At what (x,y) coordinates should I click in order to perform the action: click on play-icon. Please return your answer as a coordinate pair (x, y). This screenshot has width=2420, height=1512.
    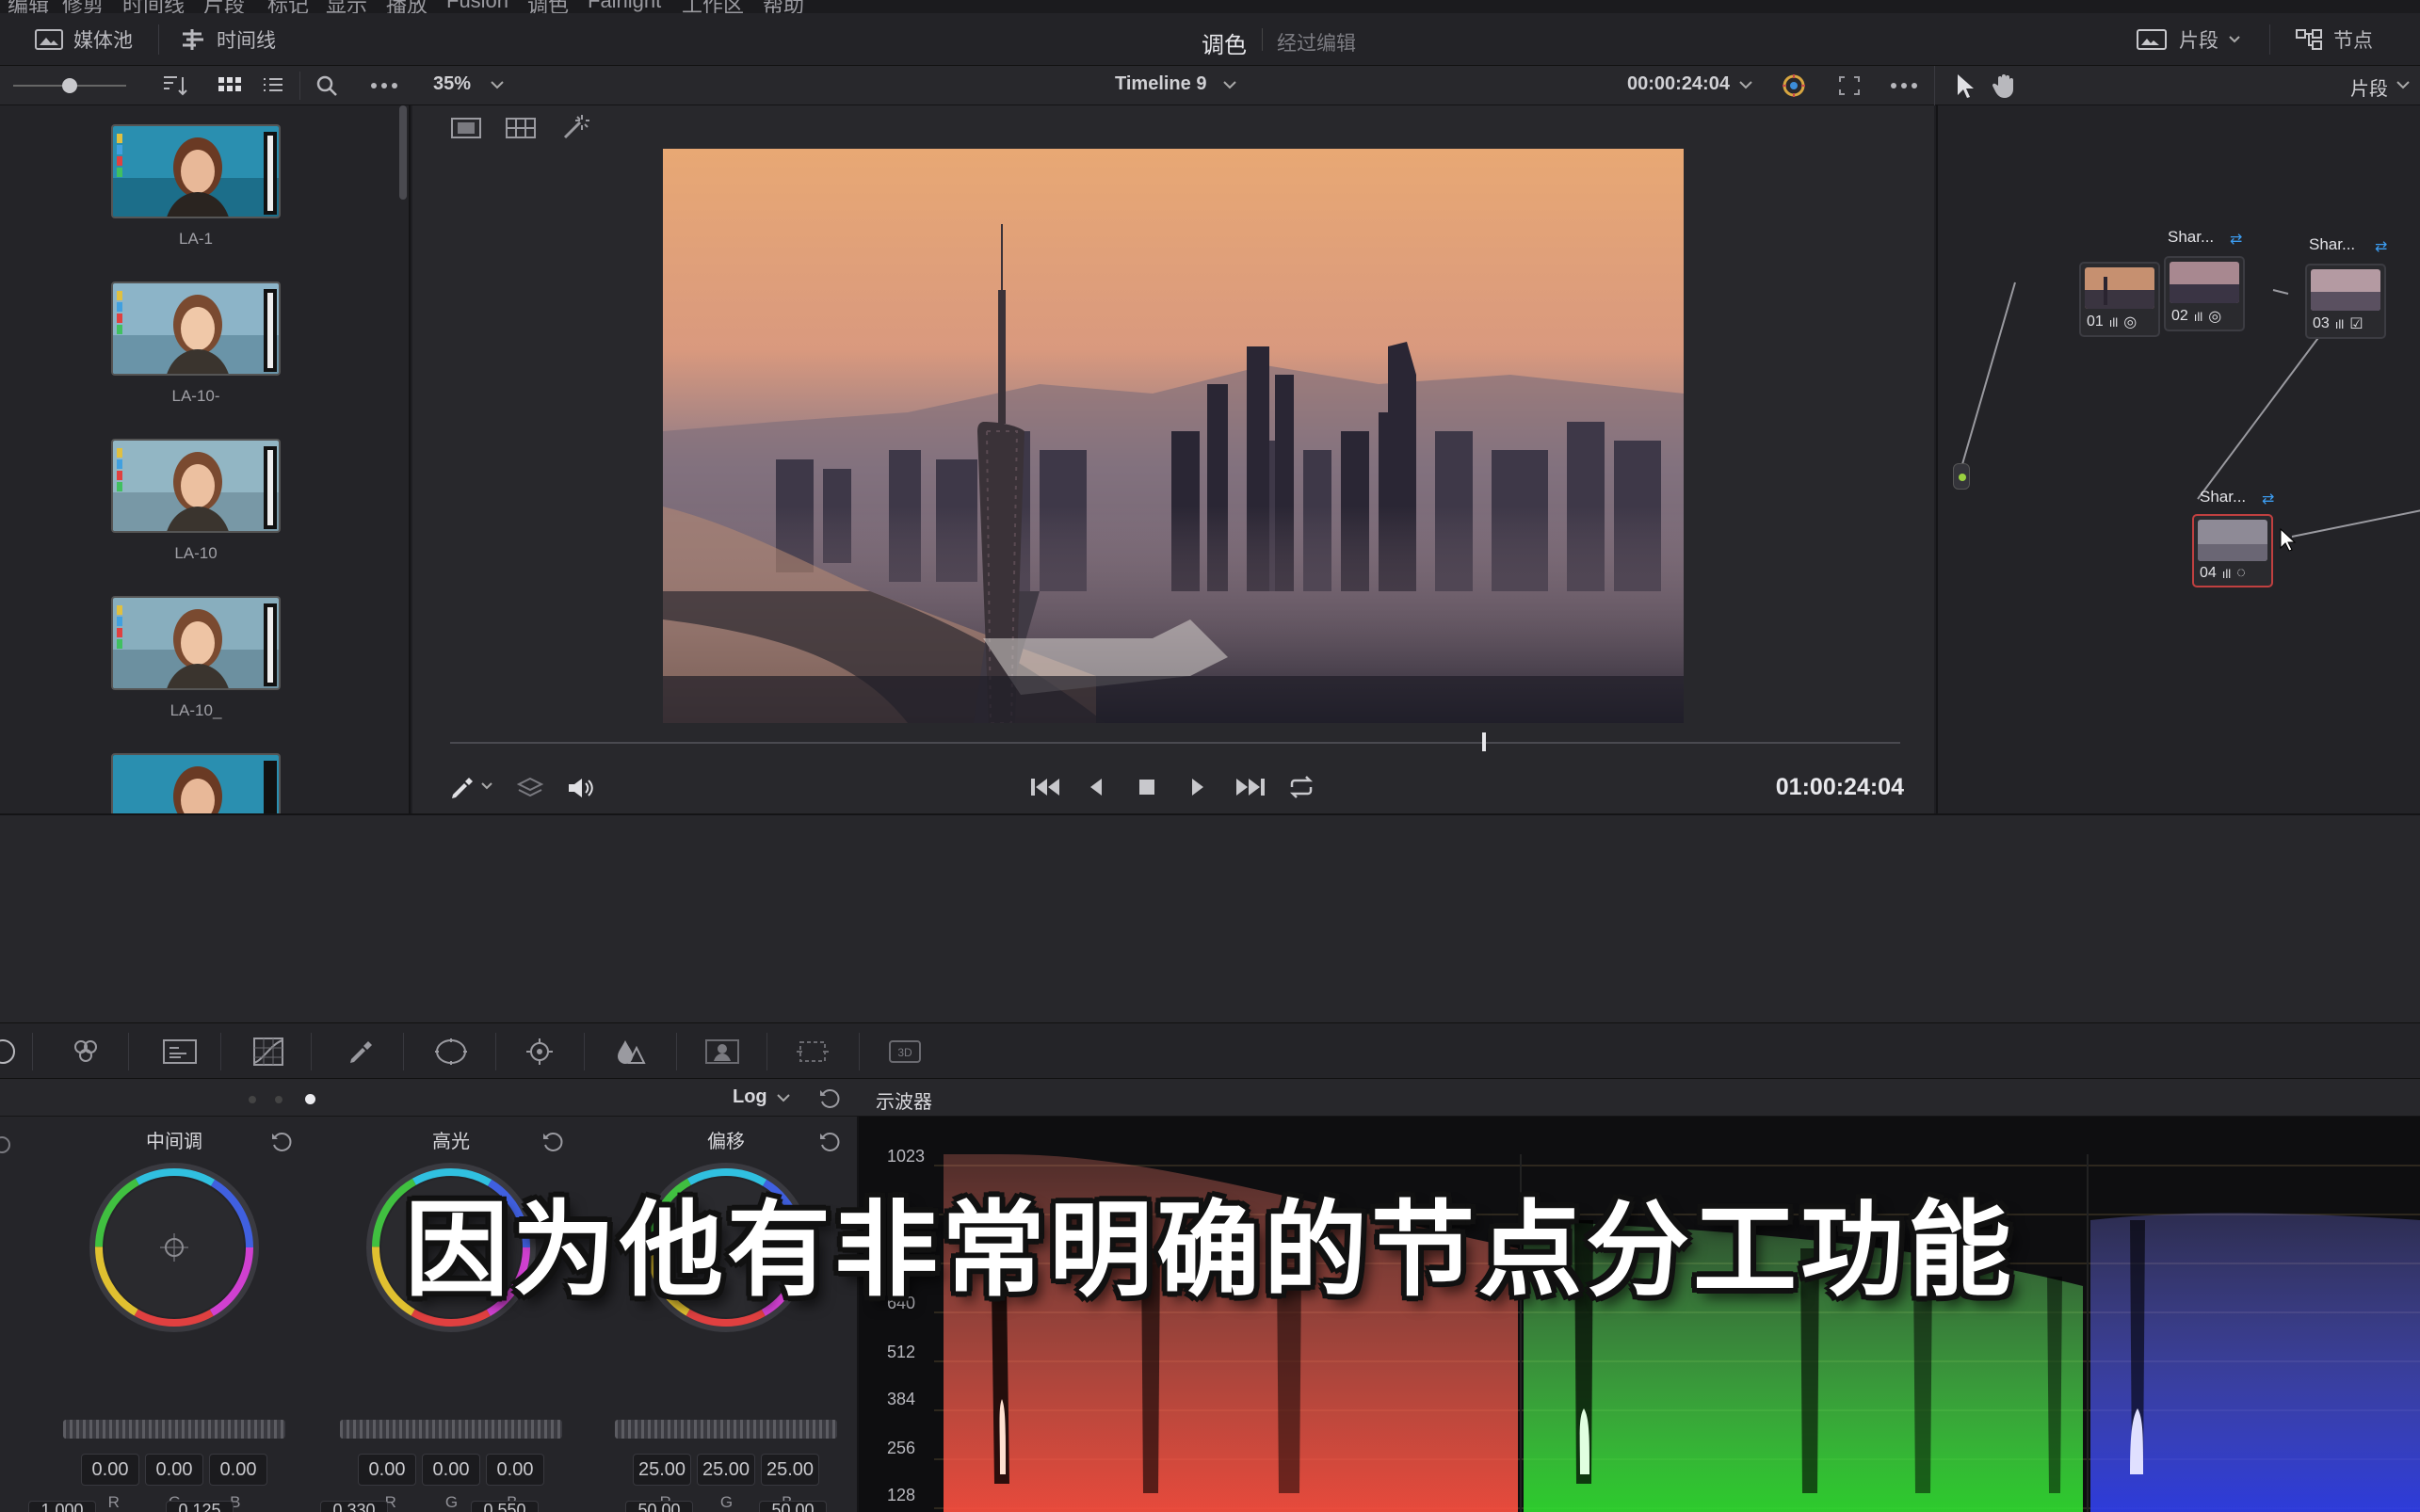
    Looking at the image, I should click on (1198, 787).